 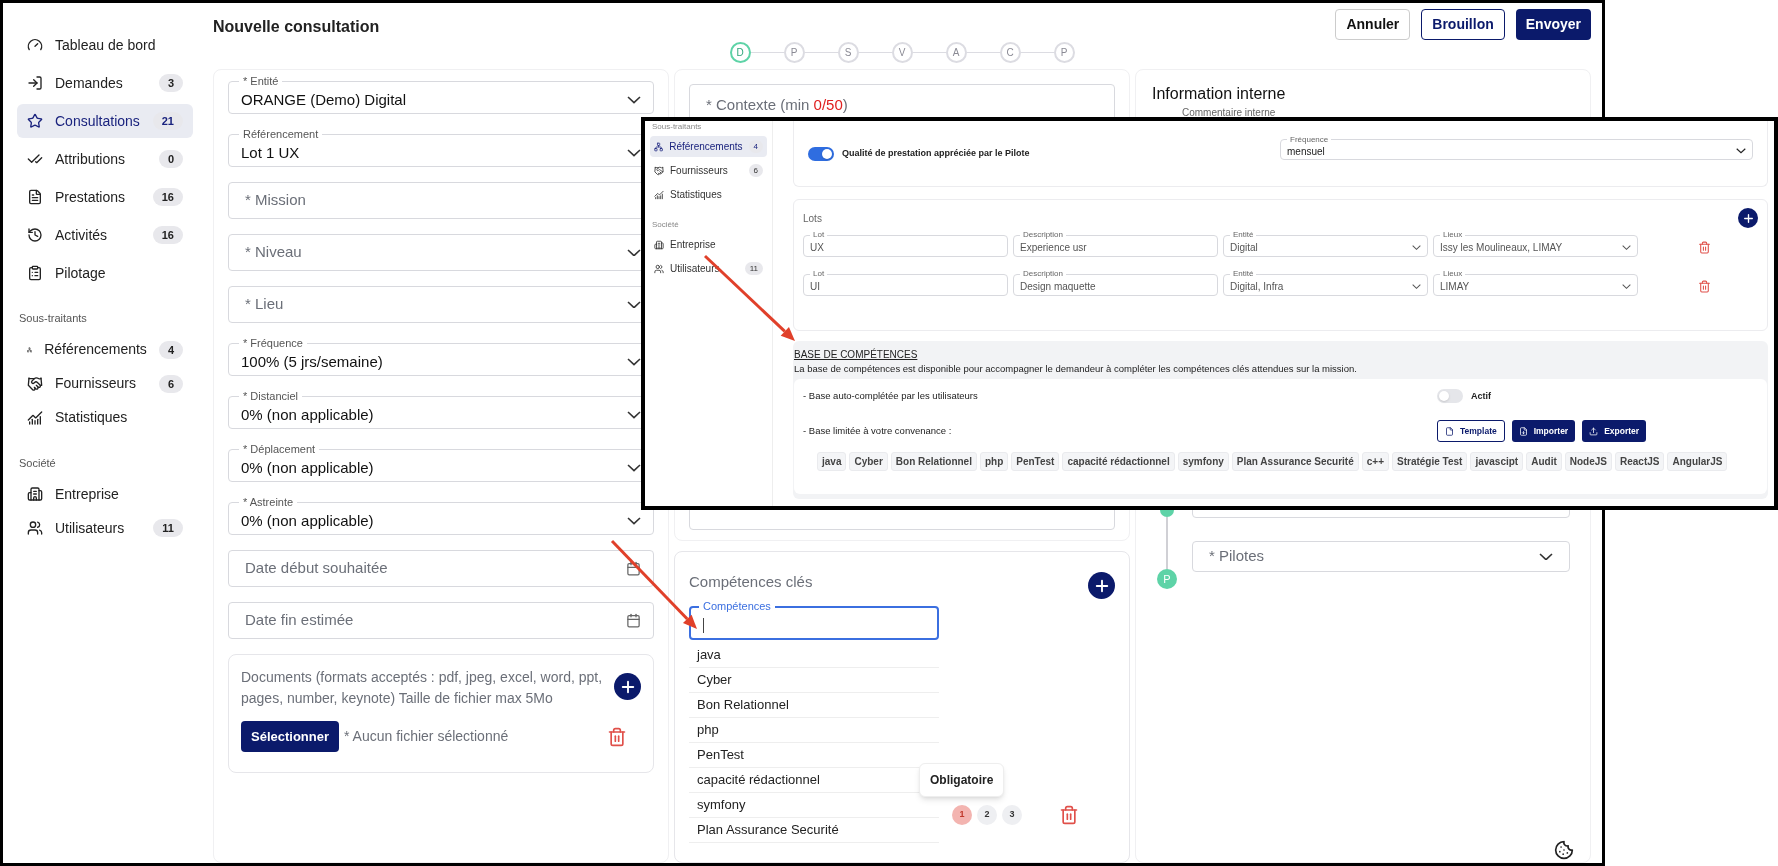 I want to click on select-value: 100% (5 jrs/semaine), so click(x=312, y=361).